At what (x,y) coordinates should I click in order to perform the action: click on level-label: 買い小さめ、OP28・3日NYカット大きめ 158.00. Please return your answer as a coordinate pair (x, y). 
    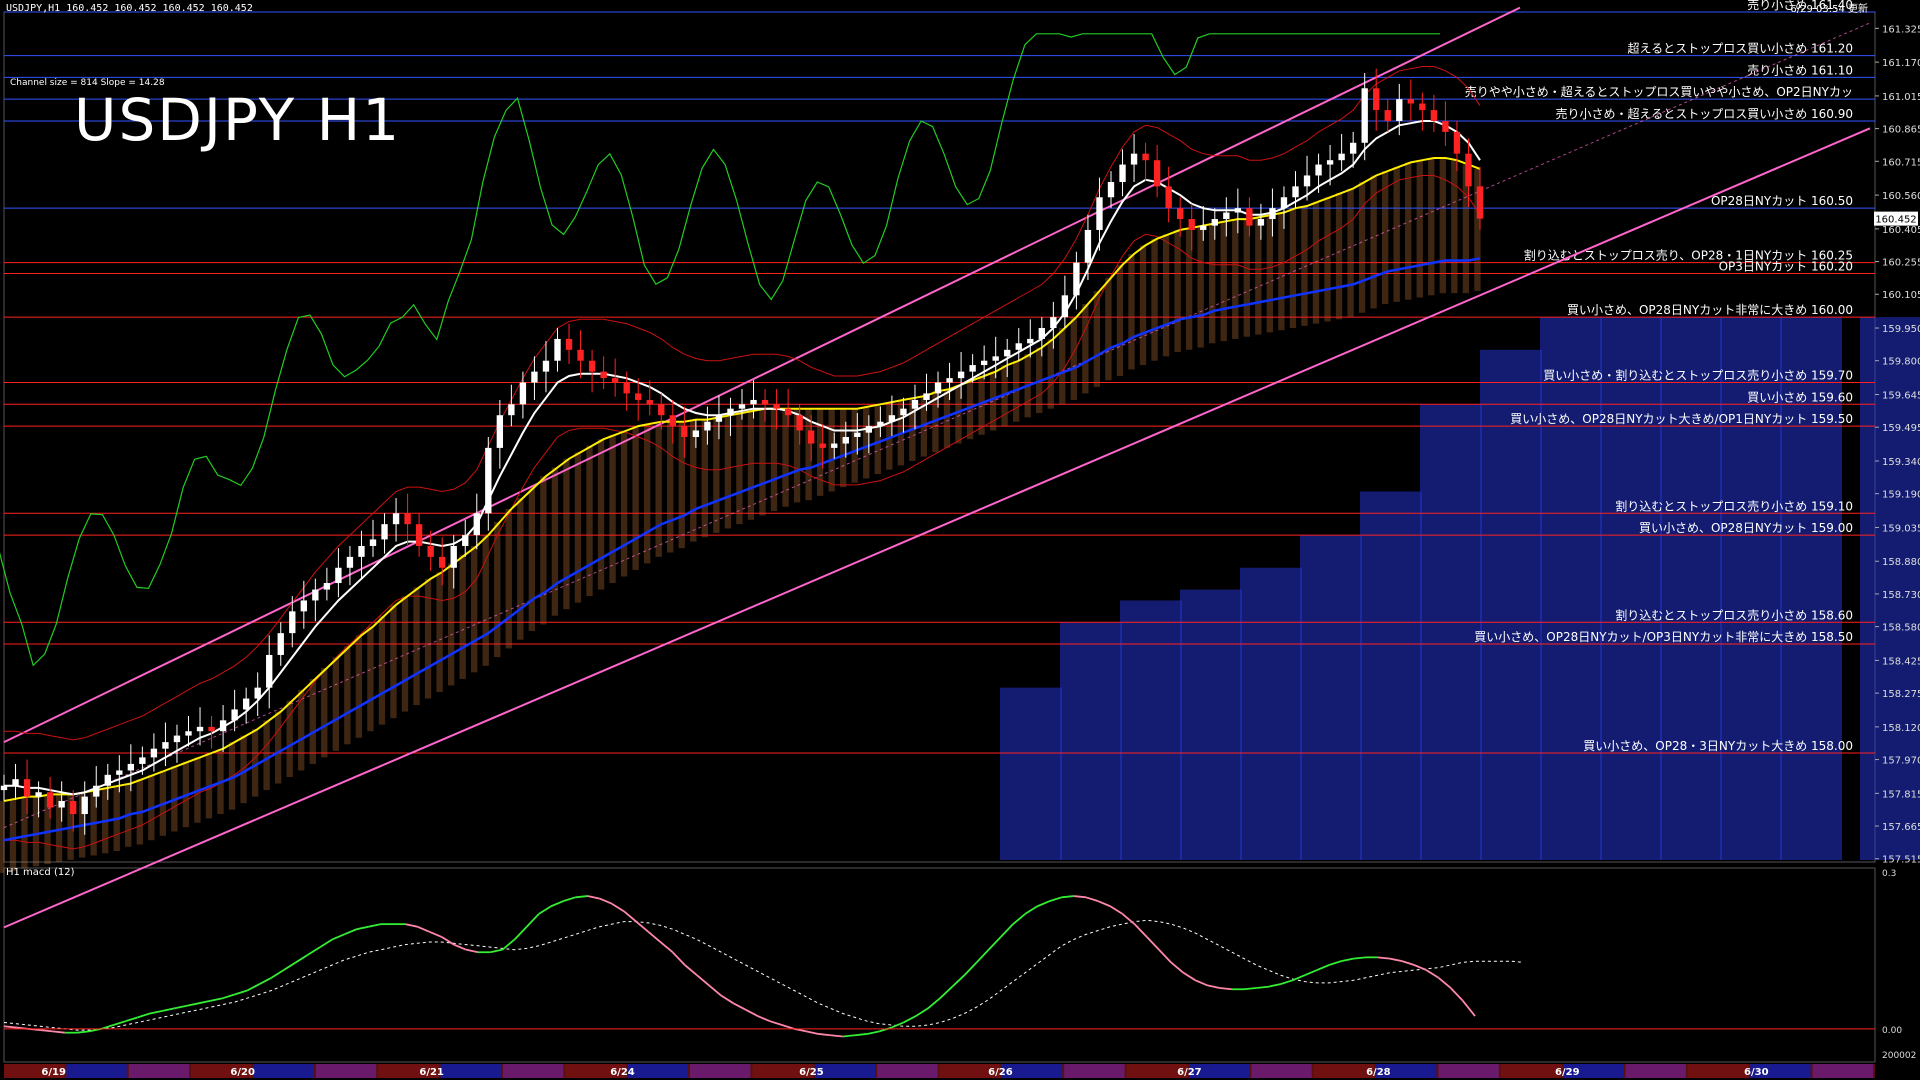
    Looking at the image, I should click on (1718, 746).